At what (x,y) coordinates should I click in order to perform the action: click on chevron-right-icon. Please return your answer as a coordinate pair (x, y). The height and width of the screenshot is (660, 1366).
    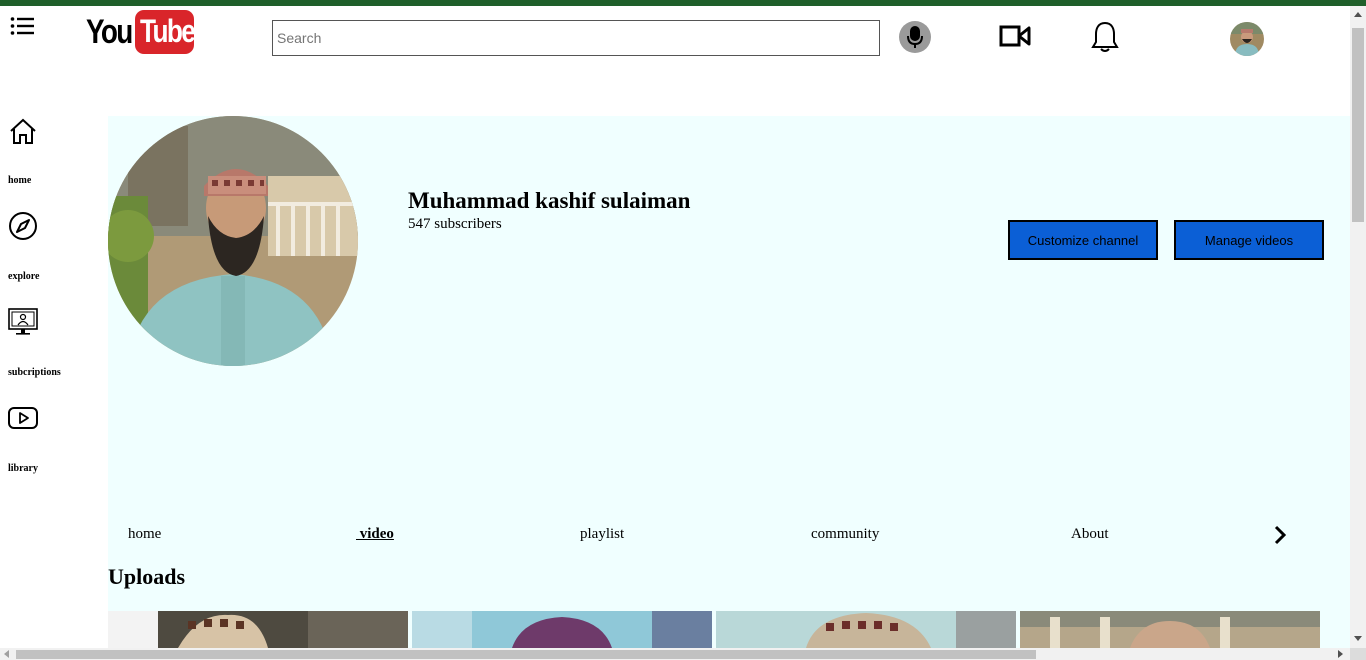
    Looking at the image, I should click on (1280, 535).